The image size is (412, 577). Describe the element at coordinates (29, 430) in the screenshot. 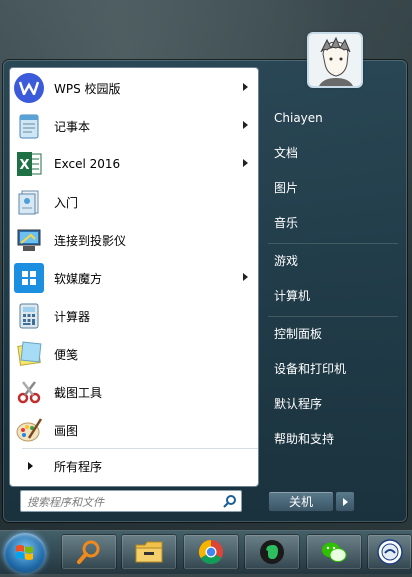

I see `paint-icon` at that location.